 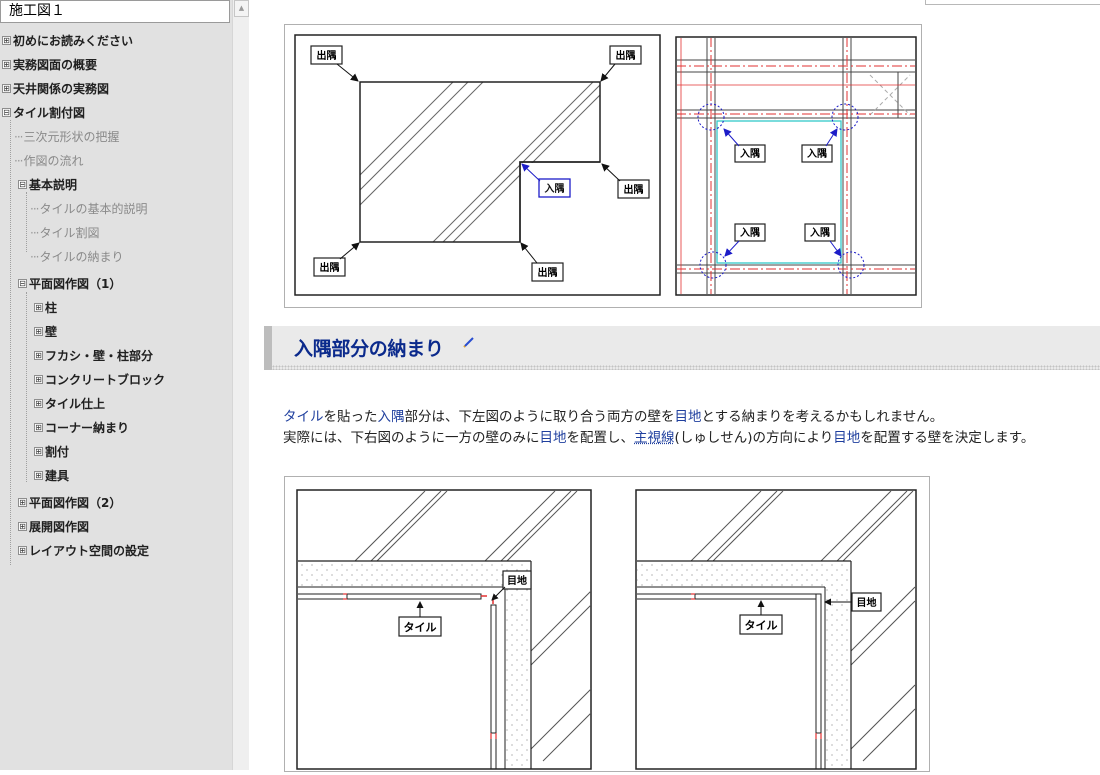 I want to click on link-inner-corner: 入隅, so click(x=391, y=417).